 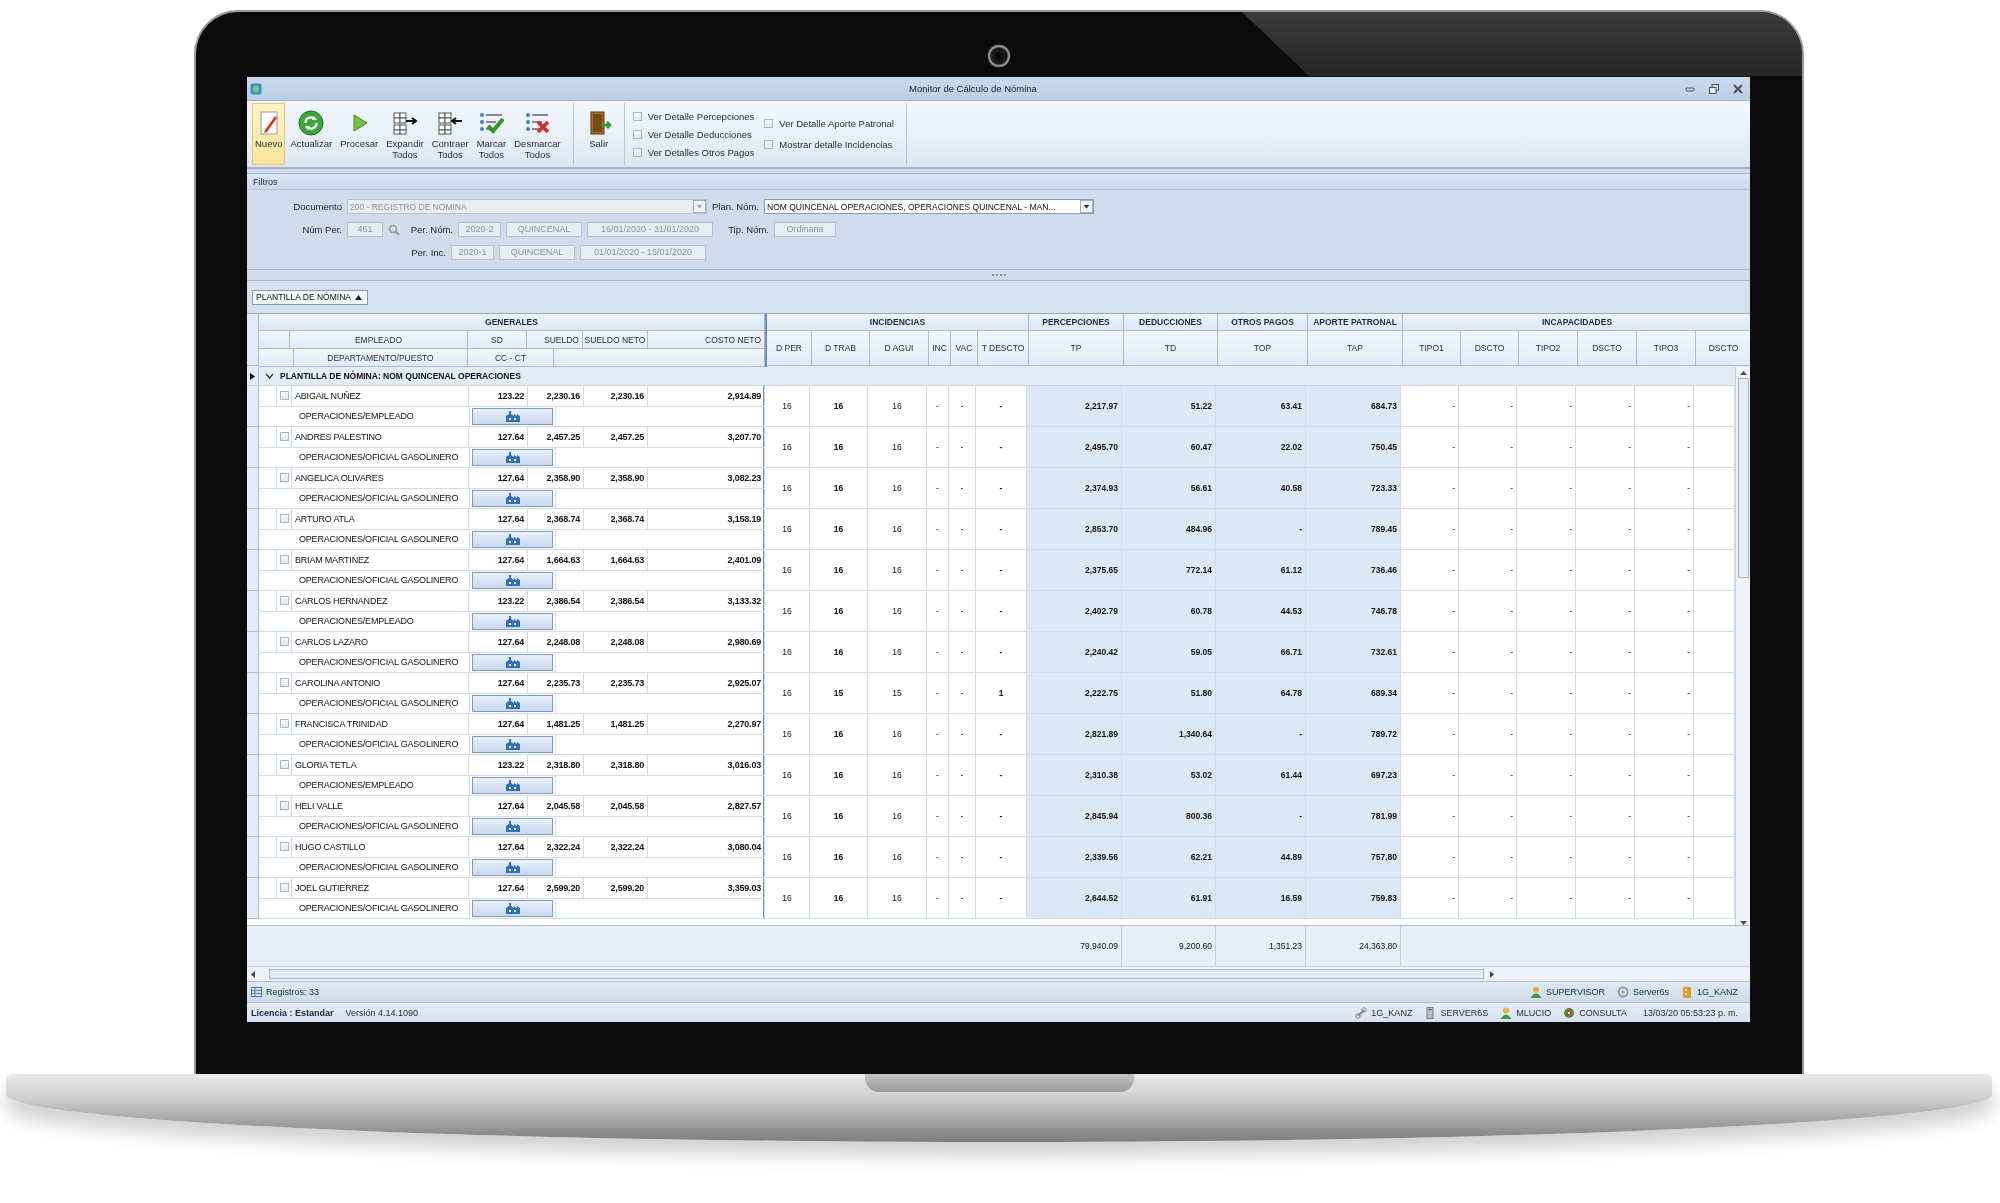 What do you see at coordinates (1074, 447) in the screenshot?
I see `table-cell: 2,495.70` at bounding box center [1074, 447].